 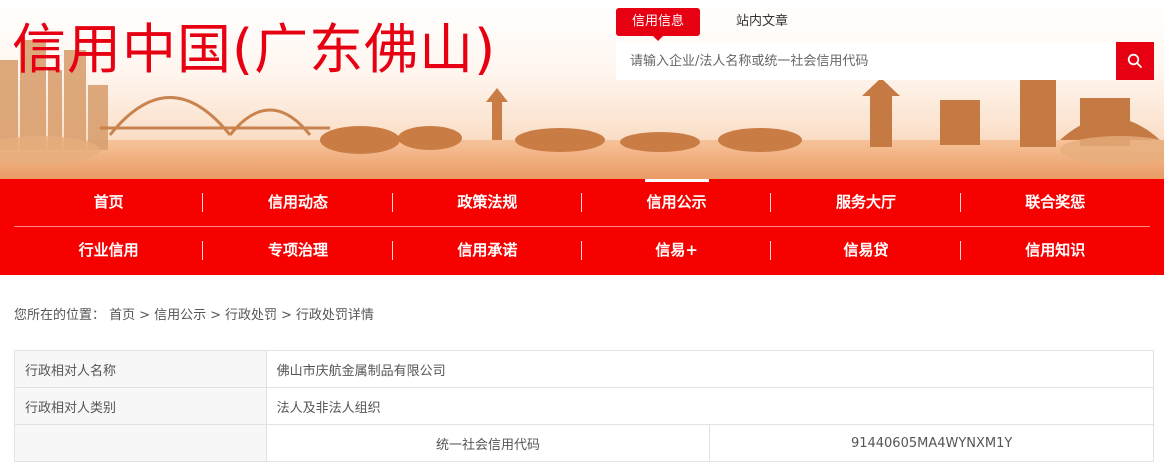 I want to click on field-label: 行政相对人类别, so click(x=140, y=406).